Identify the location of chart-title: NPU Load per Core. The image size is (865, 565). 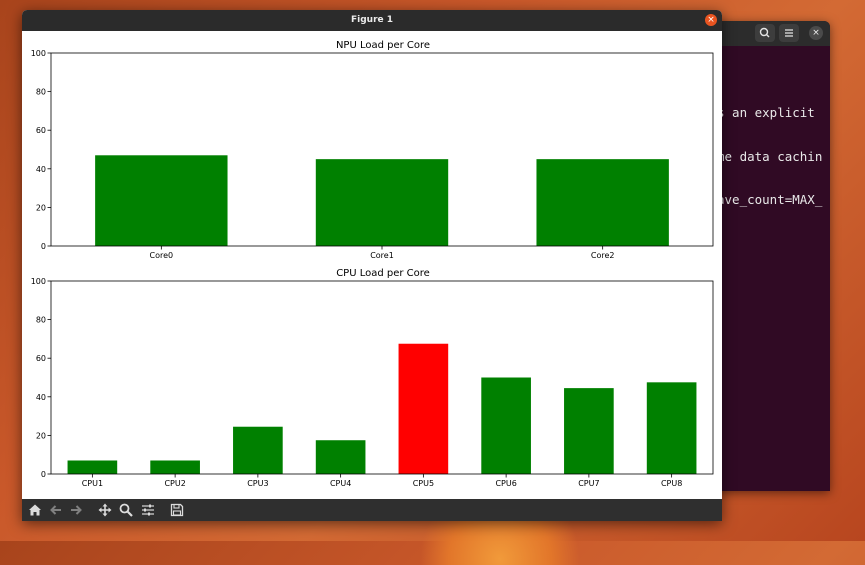
(383, 45).